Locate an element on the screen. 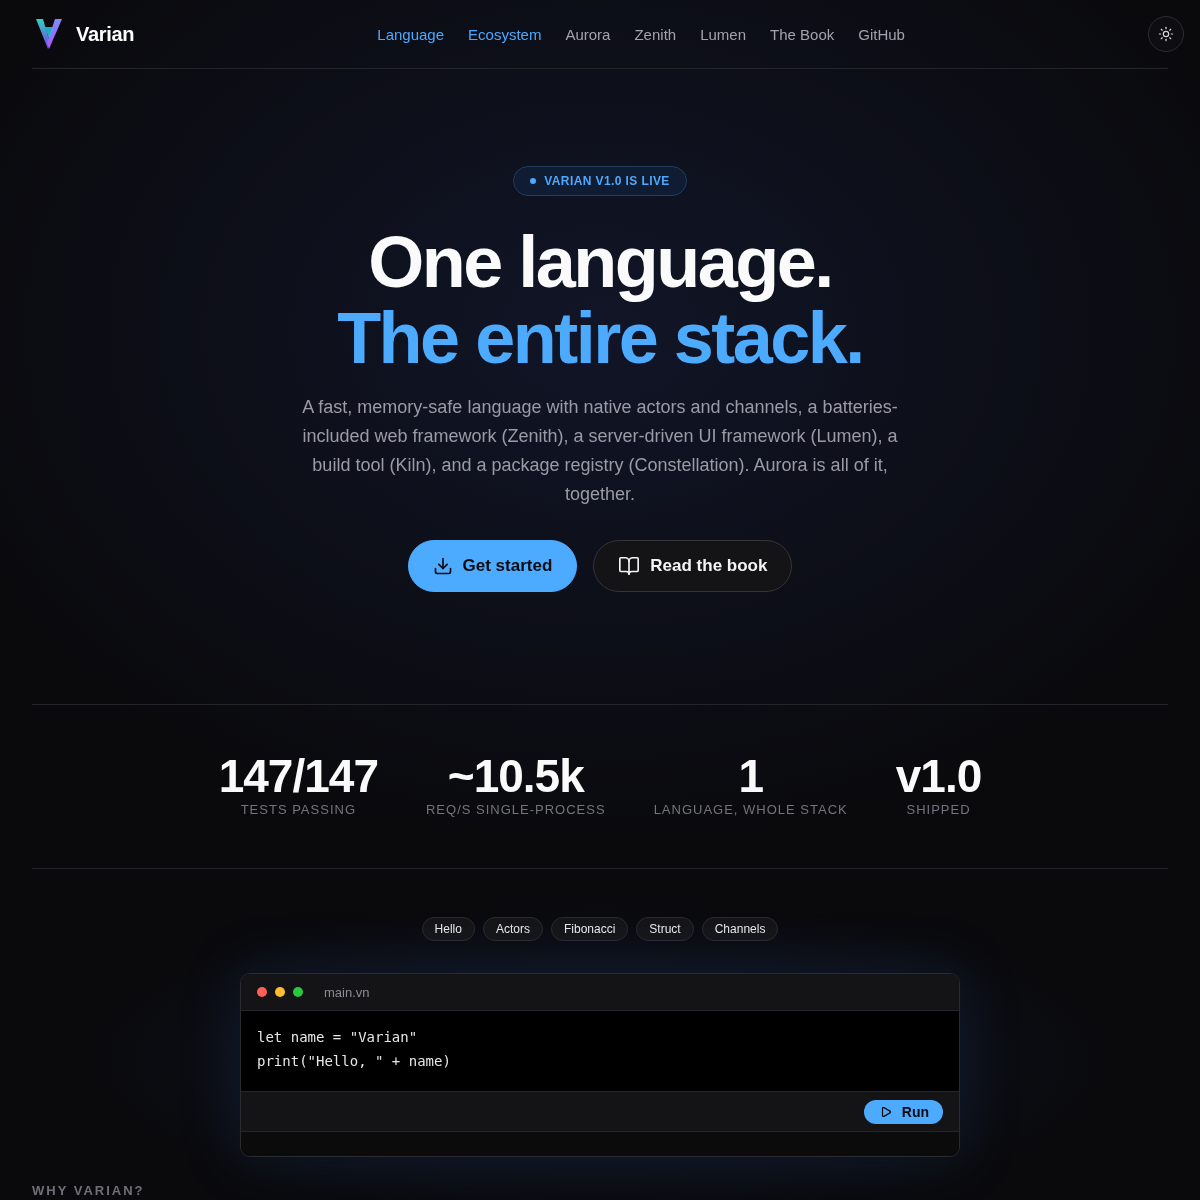 This screenshot has width=1200, height=1200. book-icon is located at coordinates (629, 566).